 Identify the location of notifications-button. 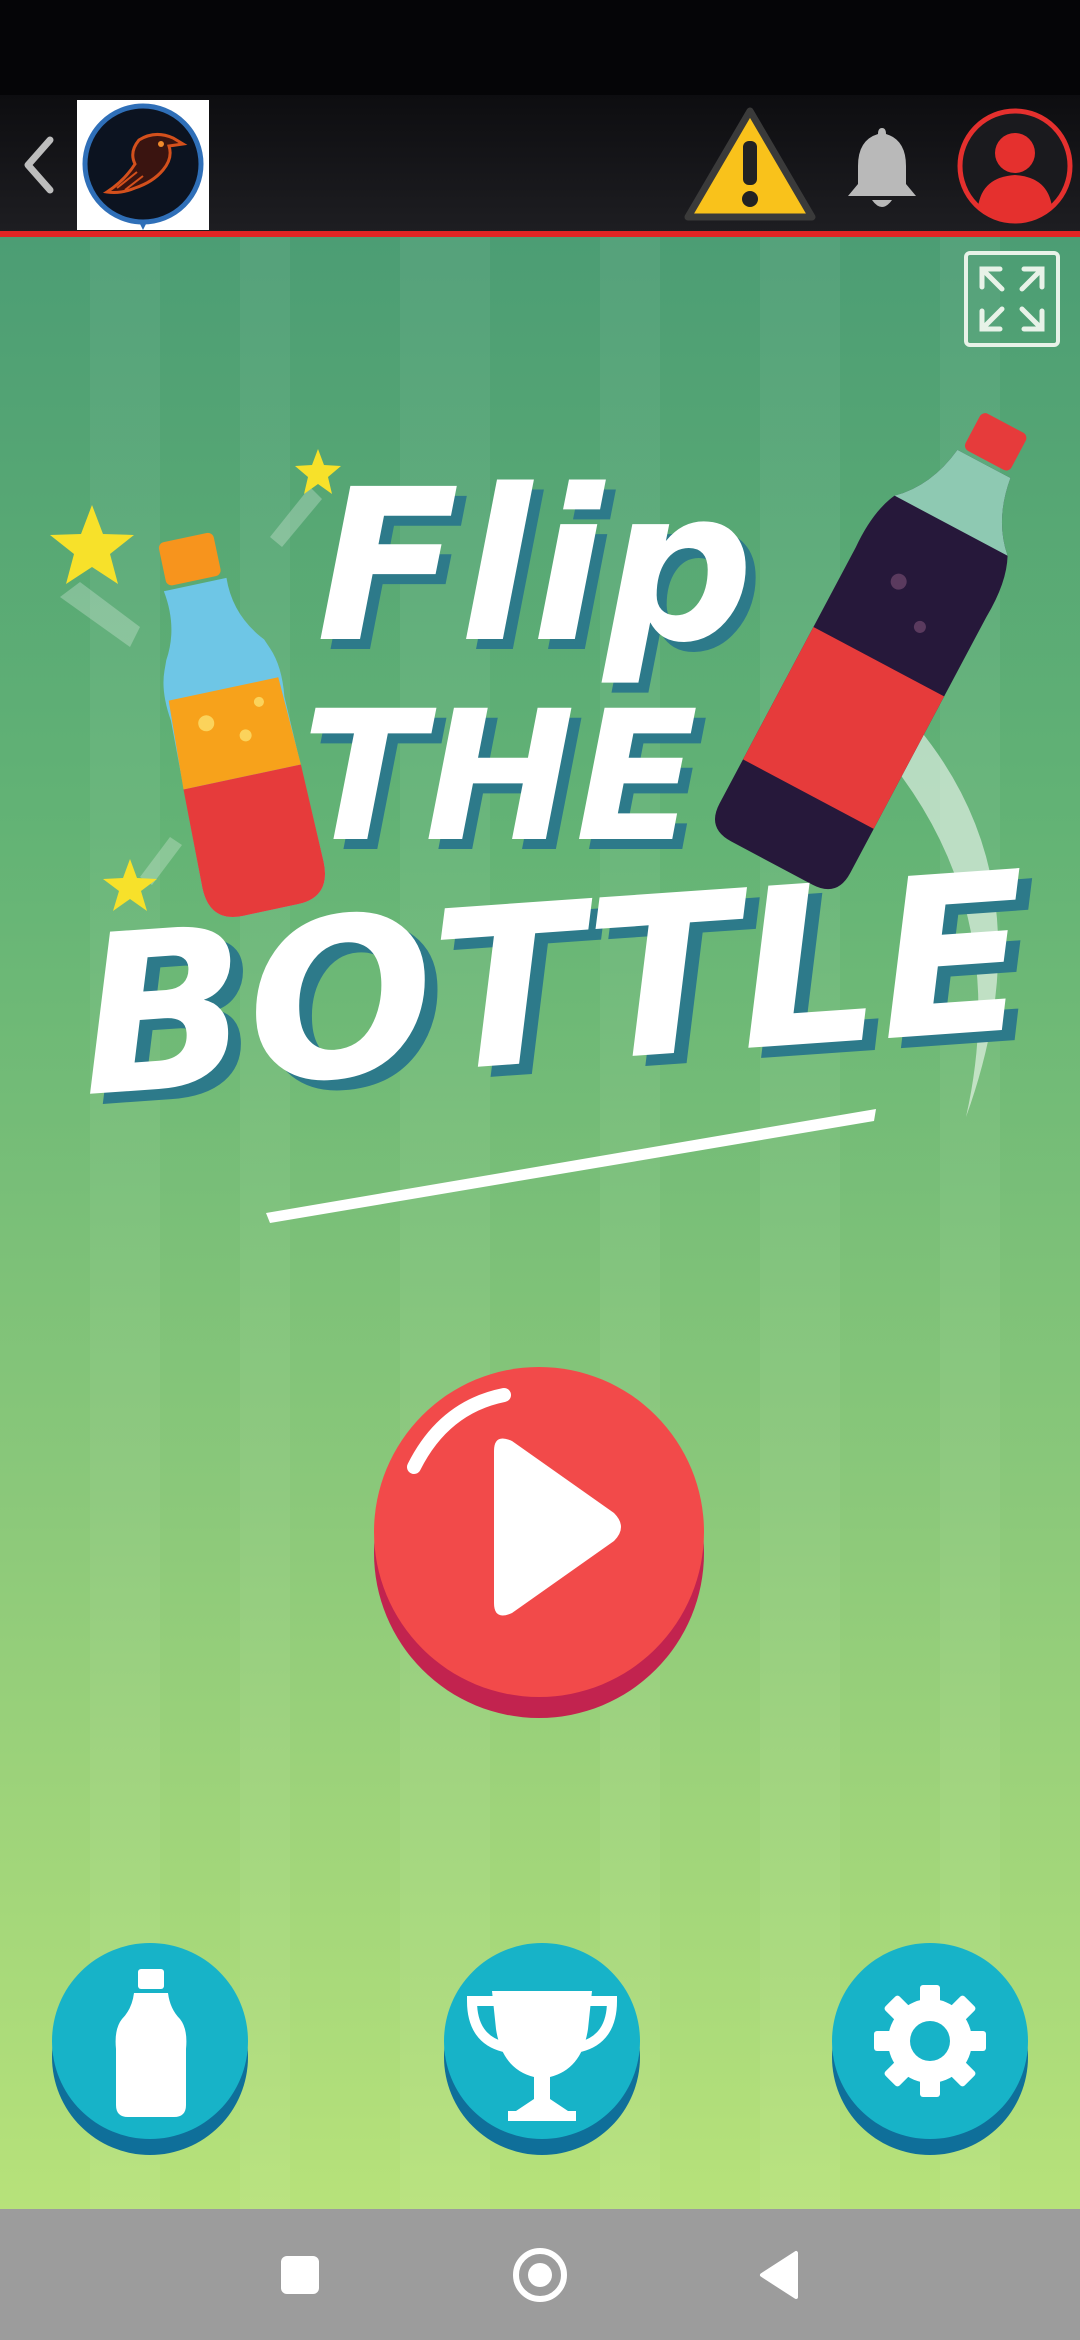
(882, 167).